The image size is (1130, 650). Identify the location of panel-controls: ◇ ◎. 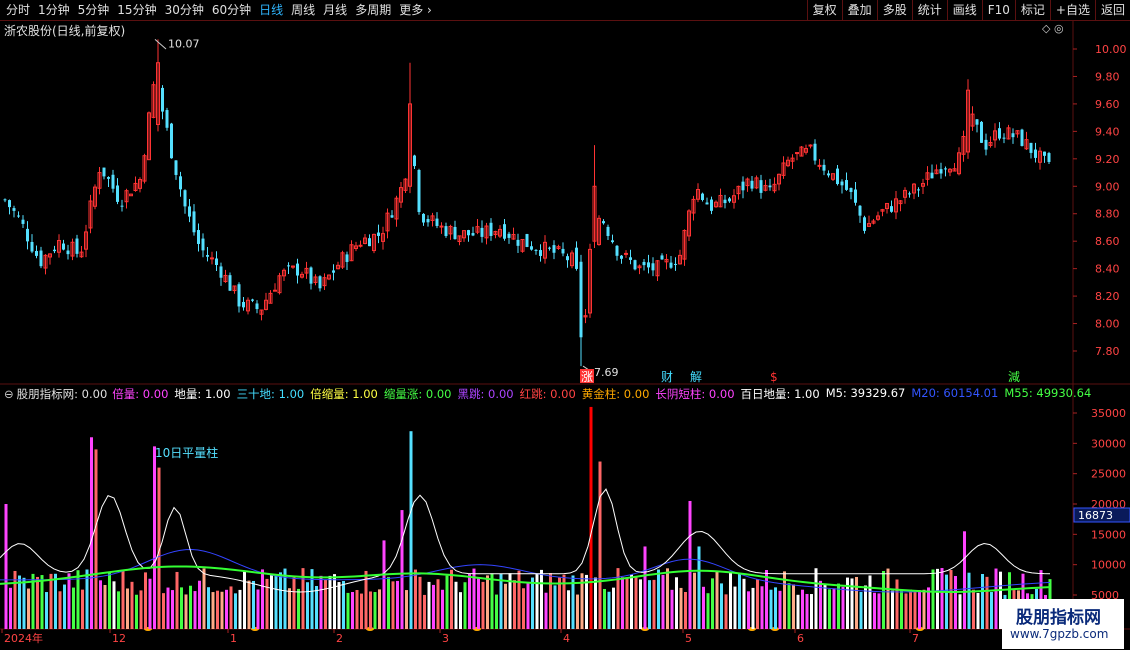
(1053, 28).